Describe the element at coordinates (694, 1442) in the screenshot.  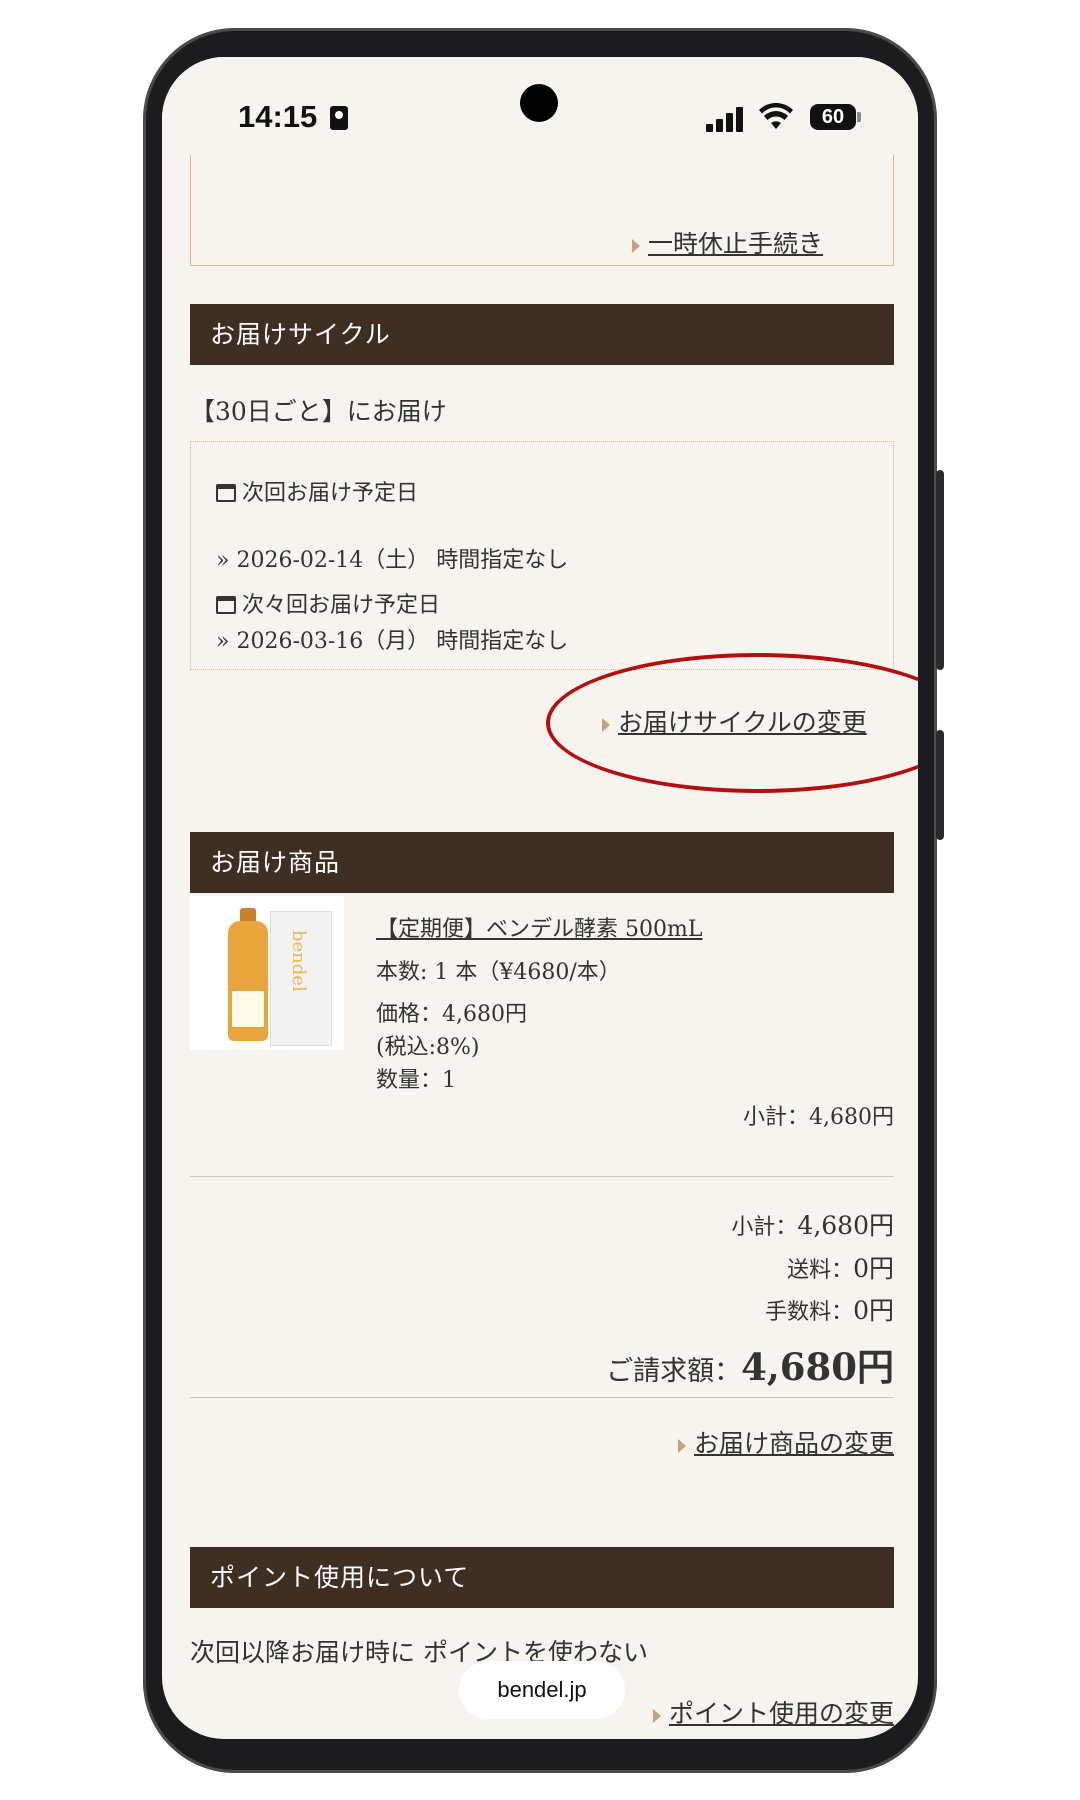
I see `change-products-link: お届け商品の変更` at that location.